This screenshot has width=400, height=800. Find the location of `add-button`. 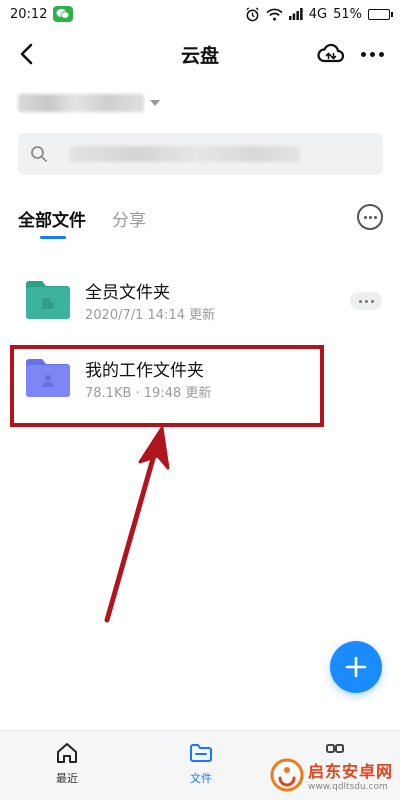

add-button is located at coordinates (356, 667).